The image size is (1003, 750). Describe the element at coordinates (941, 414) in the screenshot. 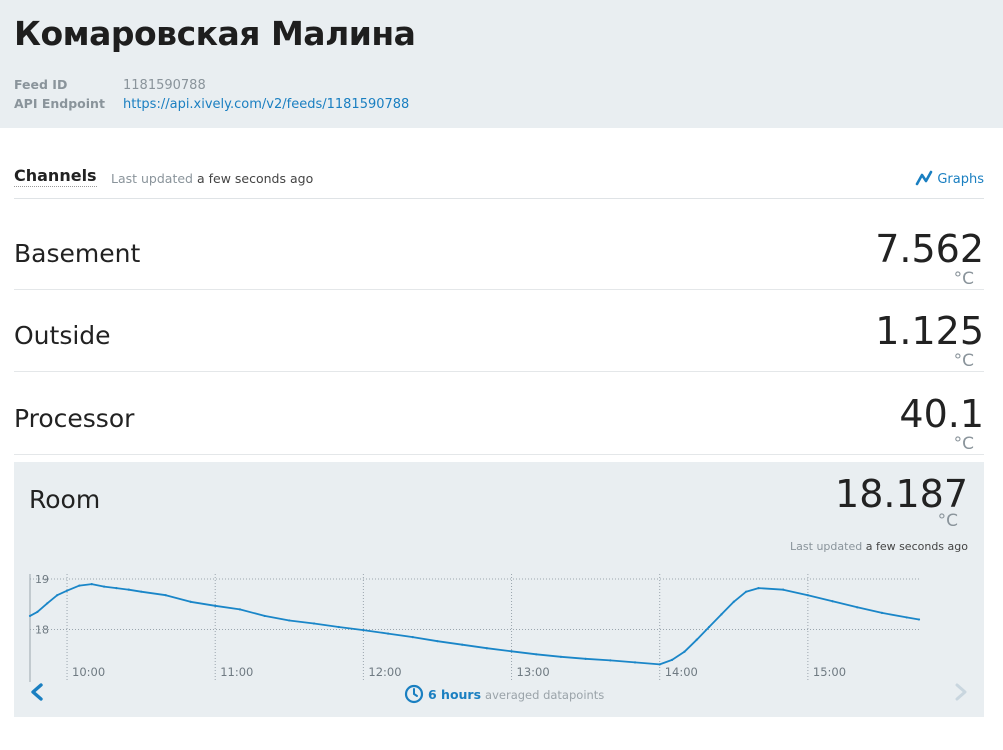

I see `channel-value: 40.1` at that location.